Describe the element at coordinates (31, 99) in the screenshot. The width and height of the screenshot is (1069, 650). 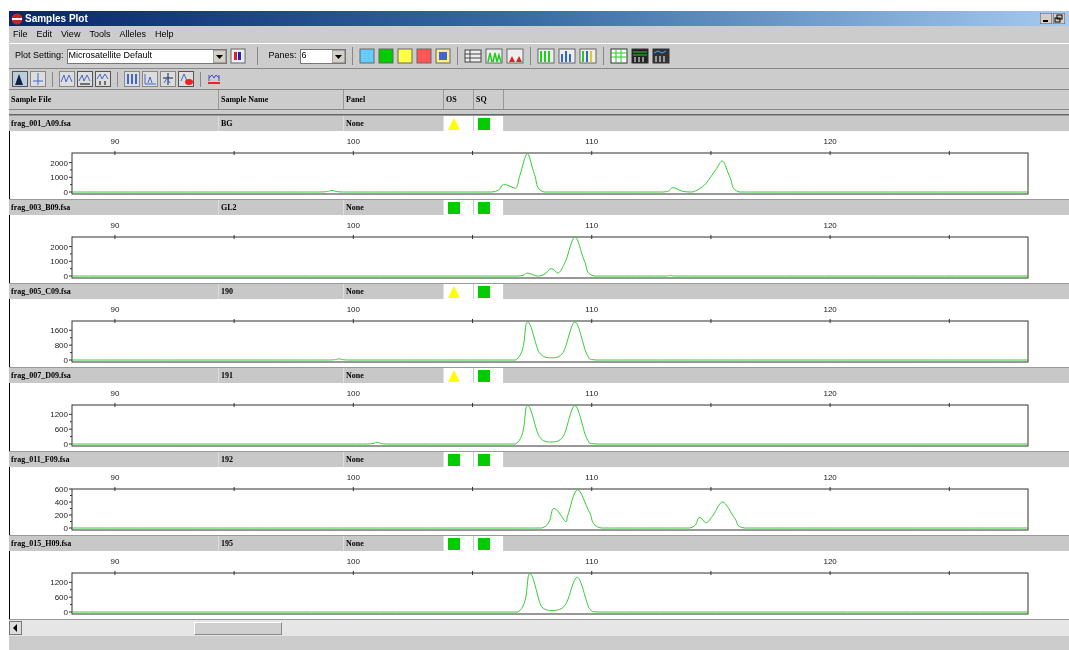
I see `column-header: Sample File` at that location.